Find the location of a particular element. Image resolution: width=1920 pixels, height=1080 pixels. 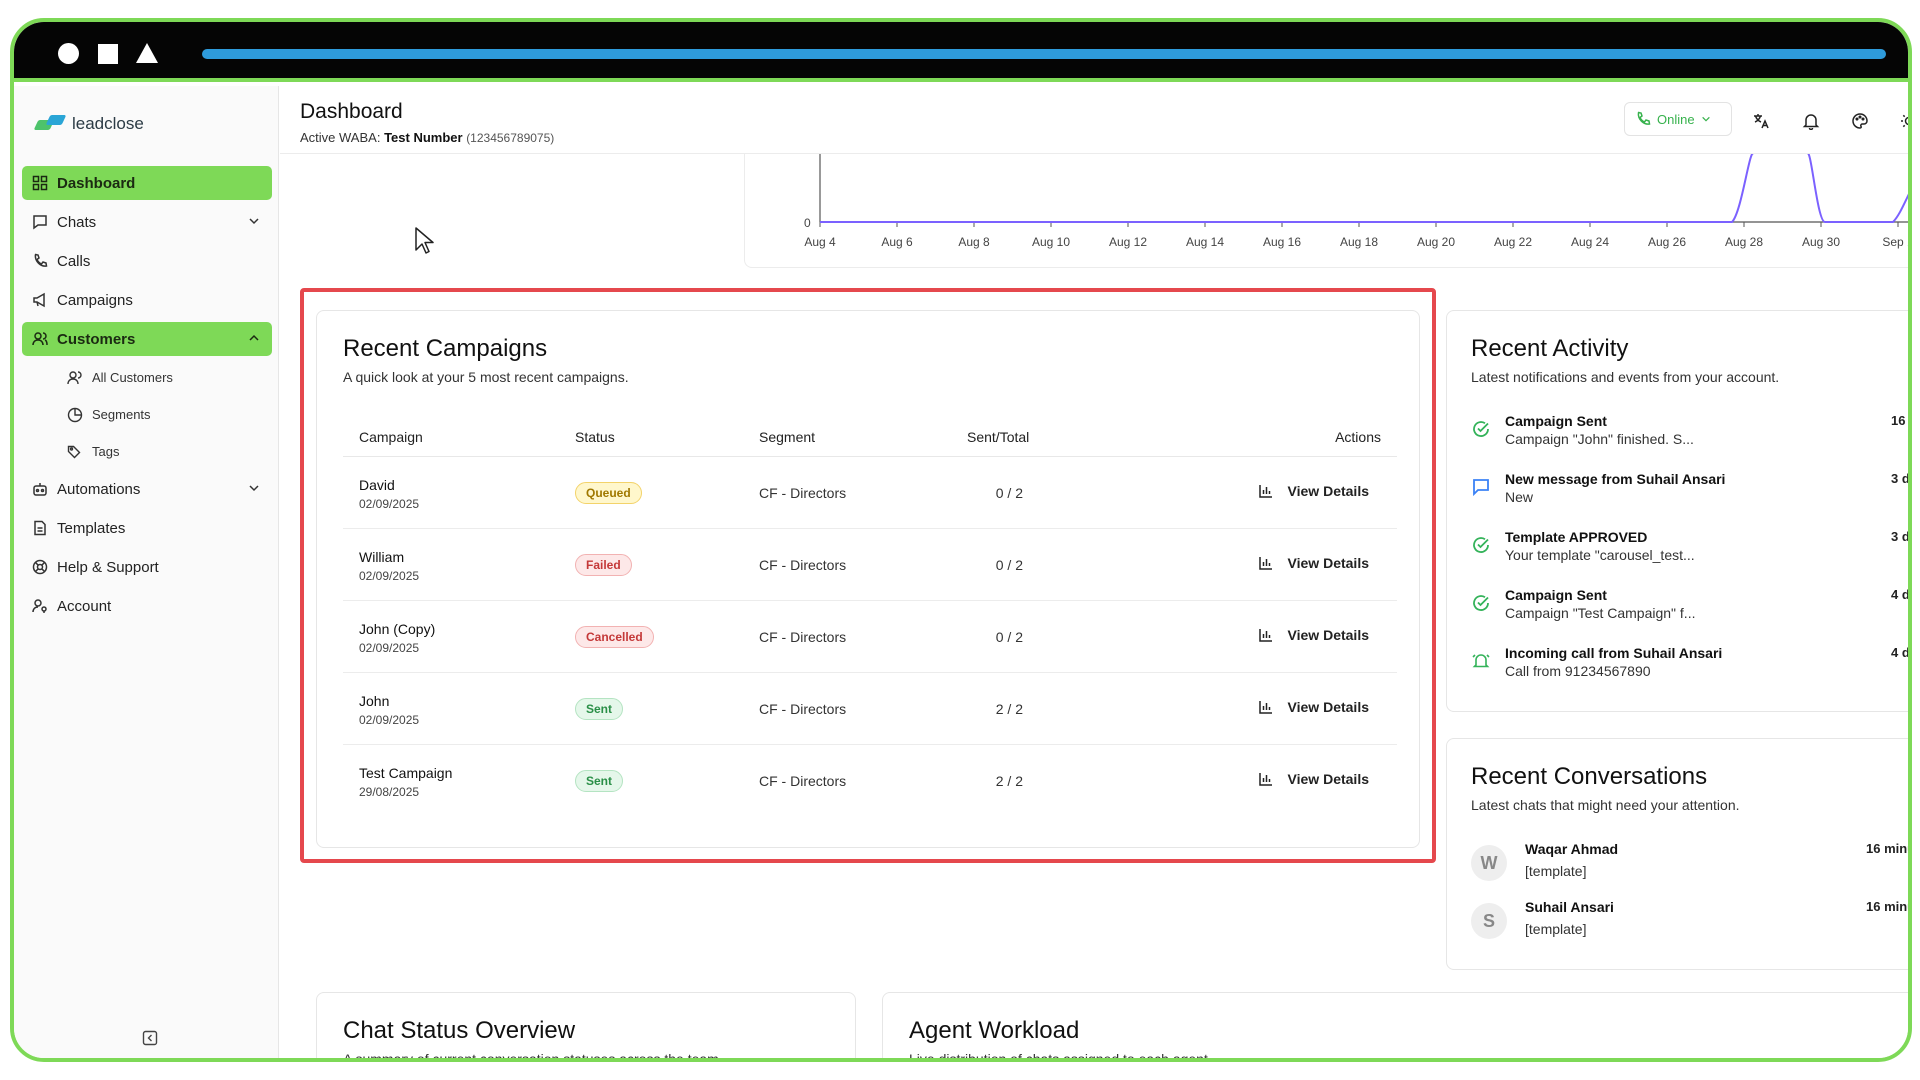

status-badge: Sent is located at coordinates (599, 781).